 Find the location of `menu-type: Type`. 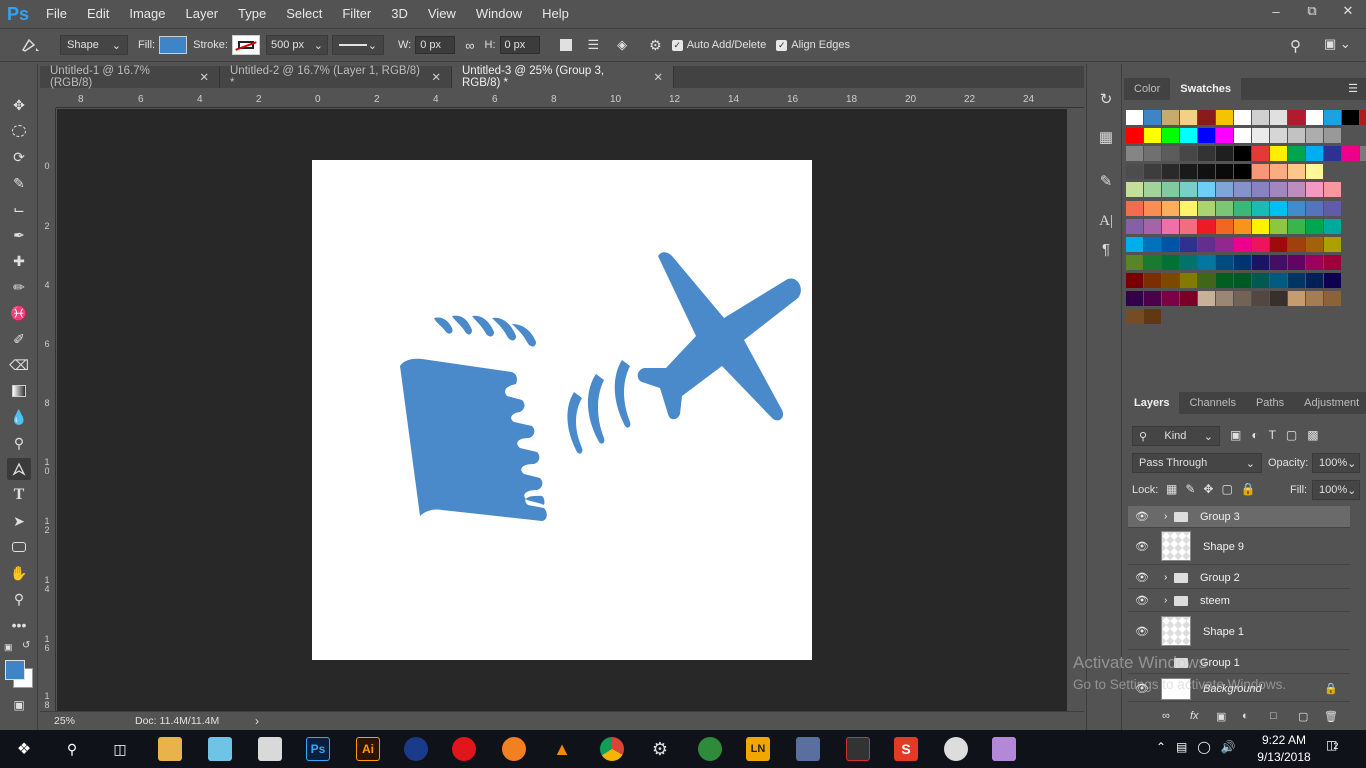

menu-type: Type is located at coordinates (252, 14).